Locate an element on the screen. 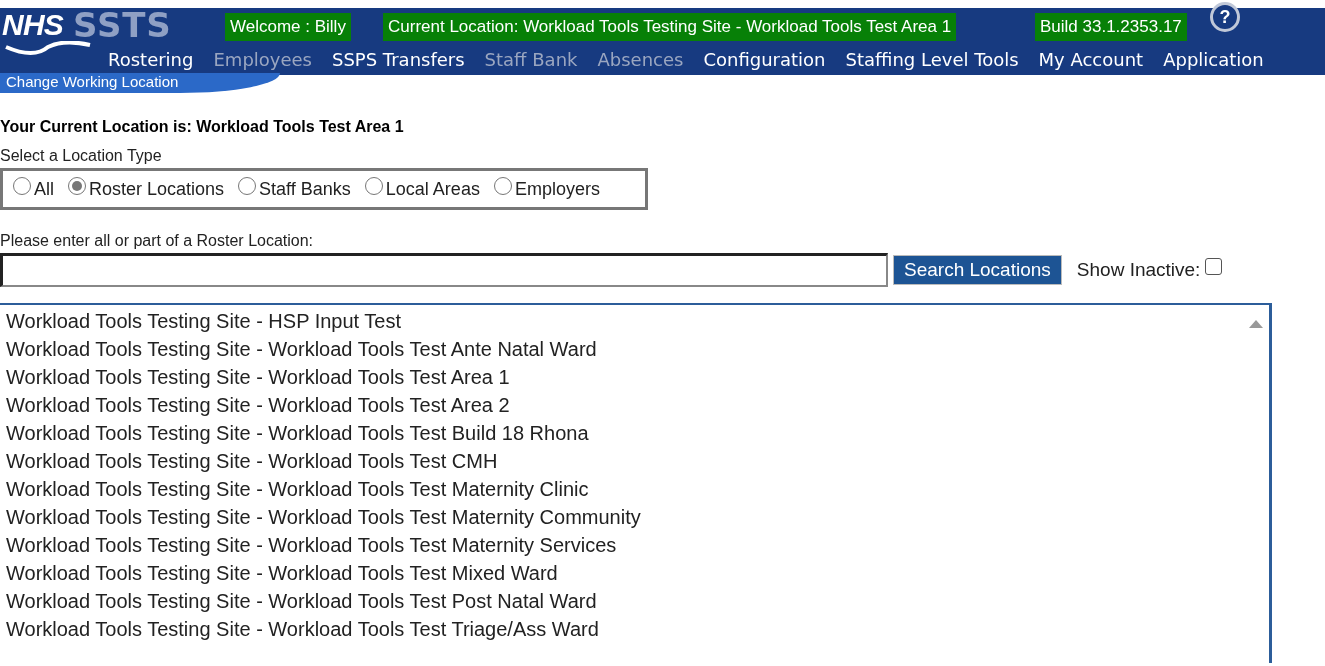 The image size is (1325, 666). build-badge: Build 33.1.2353.17 is located at coordinates (1111, 27).